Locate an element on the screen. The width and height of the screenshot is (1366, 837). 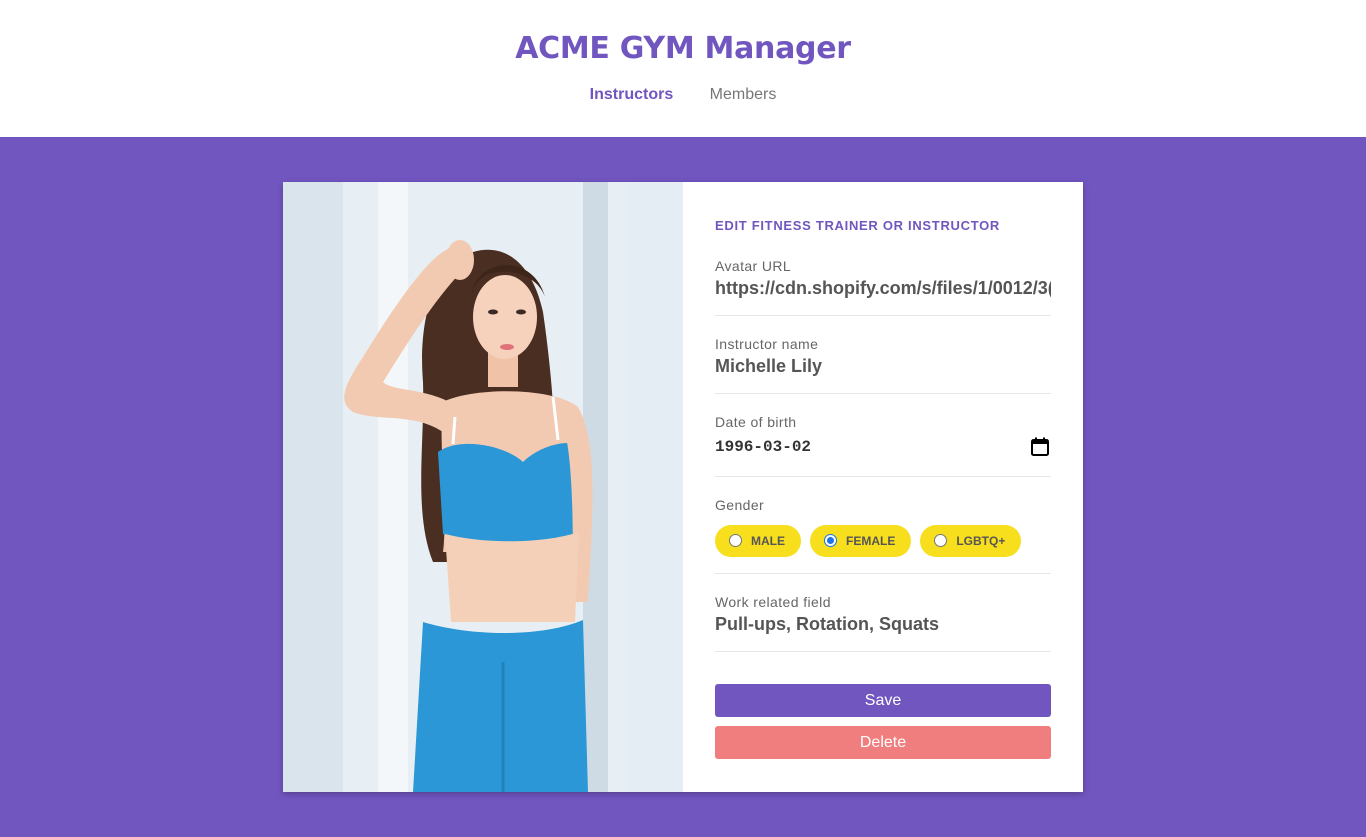
avatar-url-label: Avatar URL is located at coordinates (753, 266).